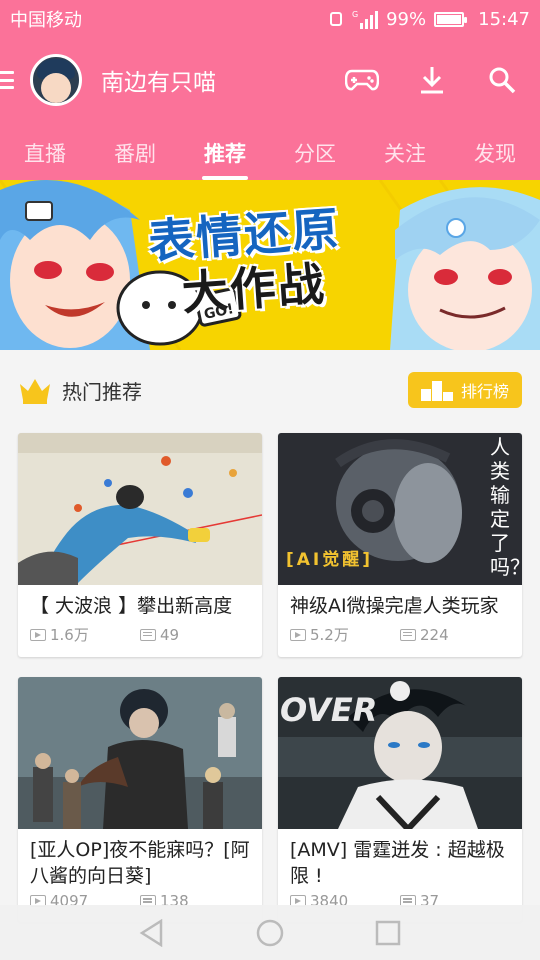  I want to click on battery-icon, so click(451, 19).